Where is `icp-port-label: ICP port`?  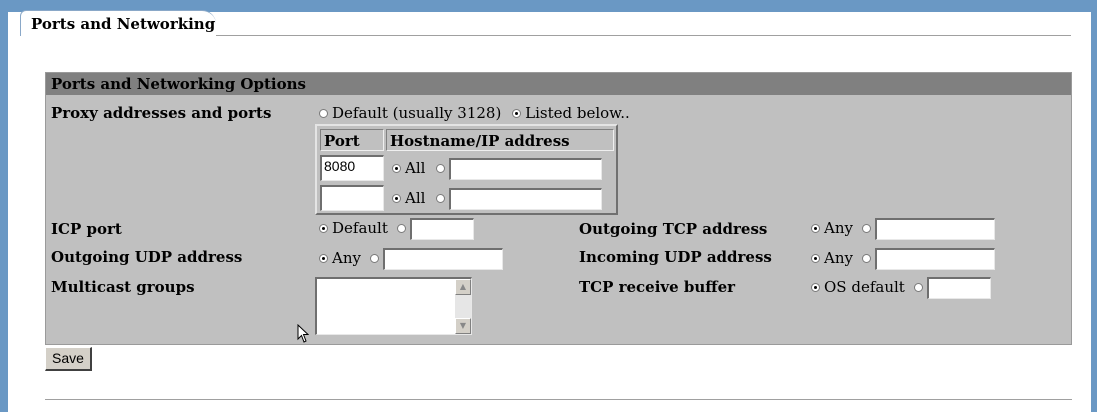
icp-port-label: ICP port is located at coordinates (86, 229).